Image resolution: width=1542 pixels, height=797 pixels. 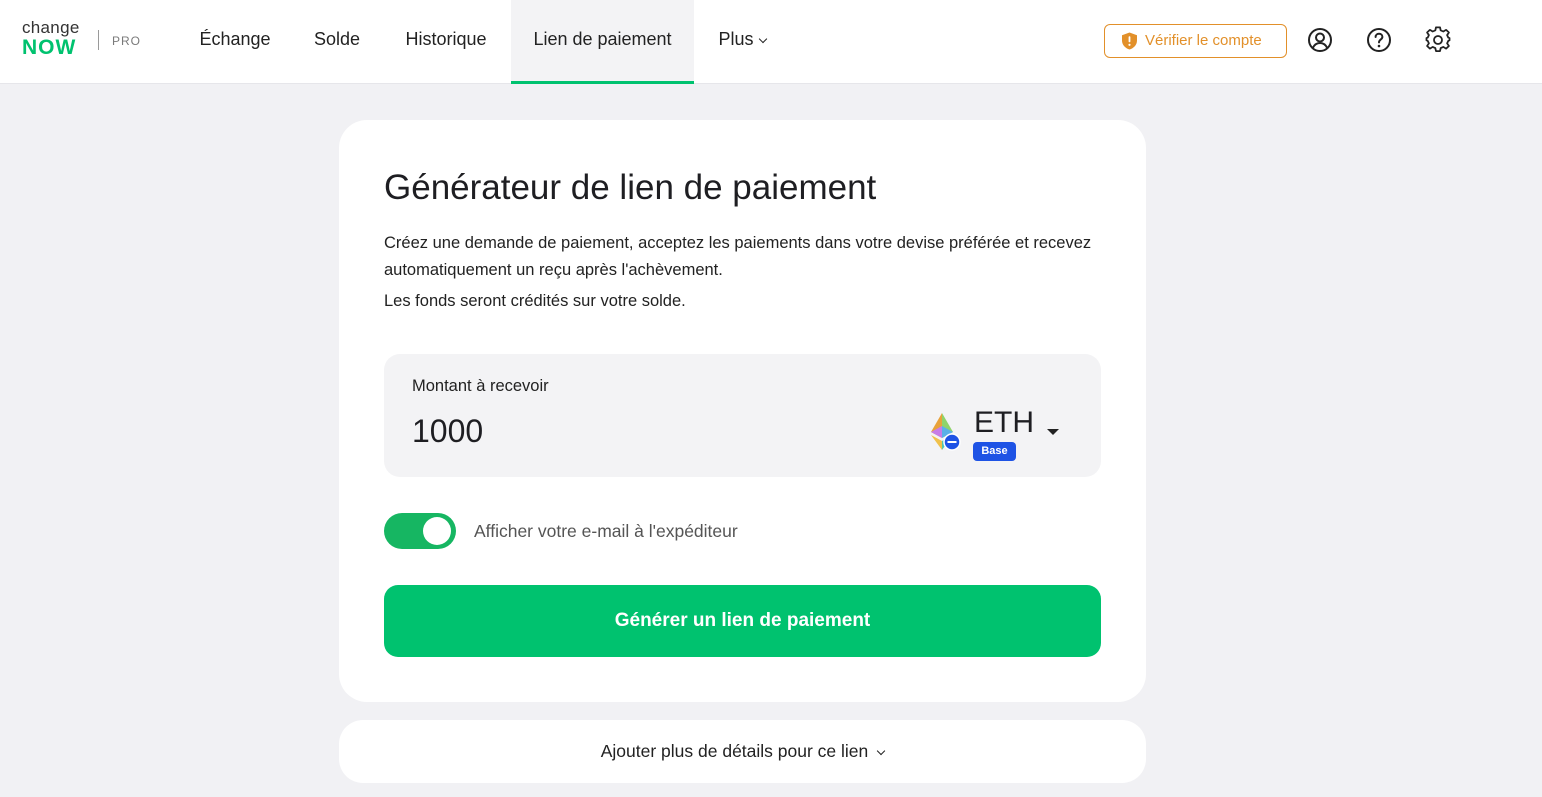 I want to click on amount-input, so click(x=602, y=431).